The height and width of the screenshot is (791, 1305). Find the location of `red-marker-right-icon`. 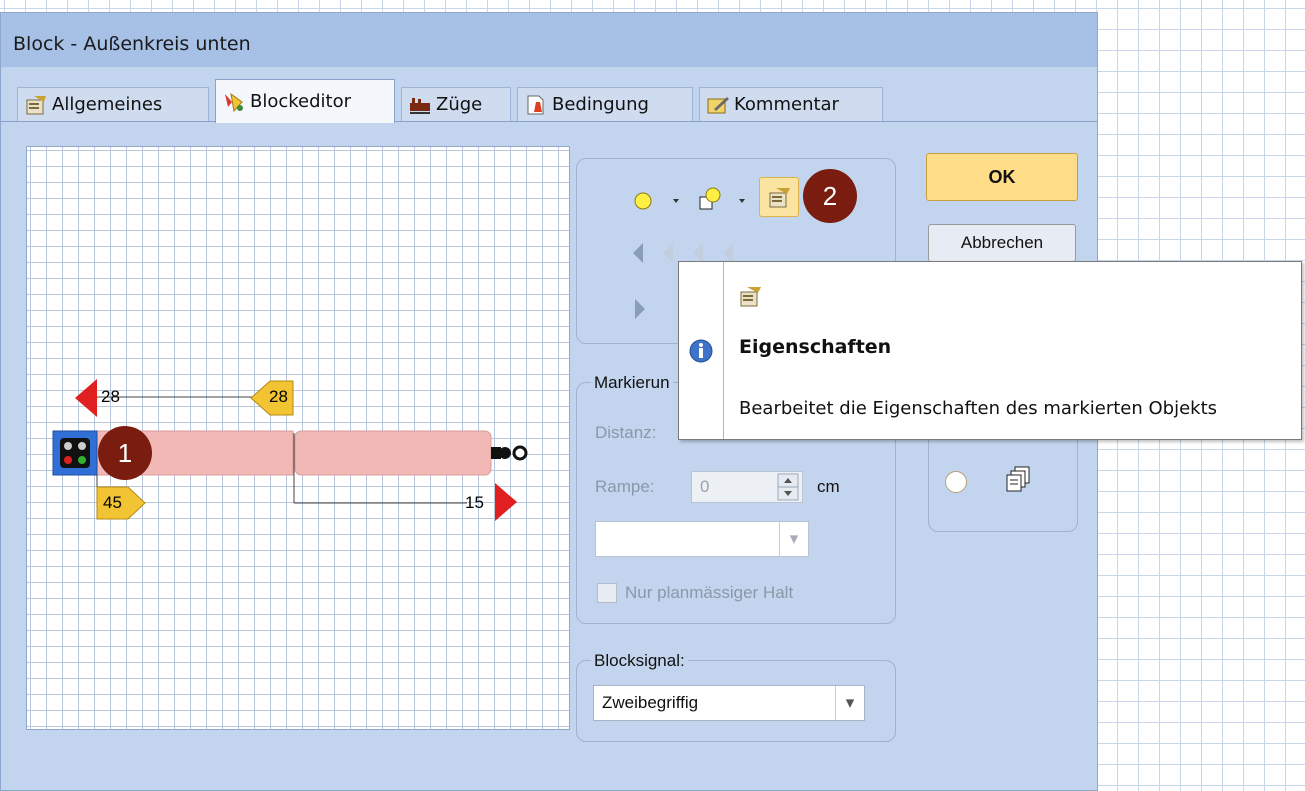

red-marker-right-icon is located at coordinates (506, 502).